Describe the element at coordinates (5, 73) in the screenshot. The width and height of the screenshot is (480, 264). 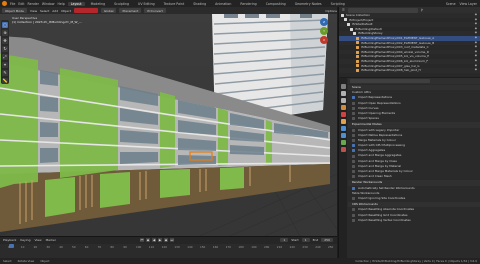
I see `annotate-tool-icon: ✎` at that location.